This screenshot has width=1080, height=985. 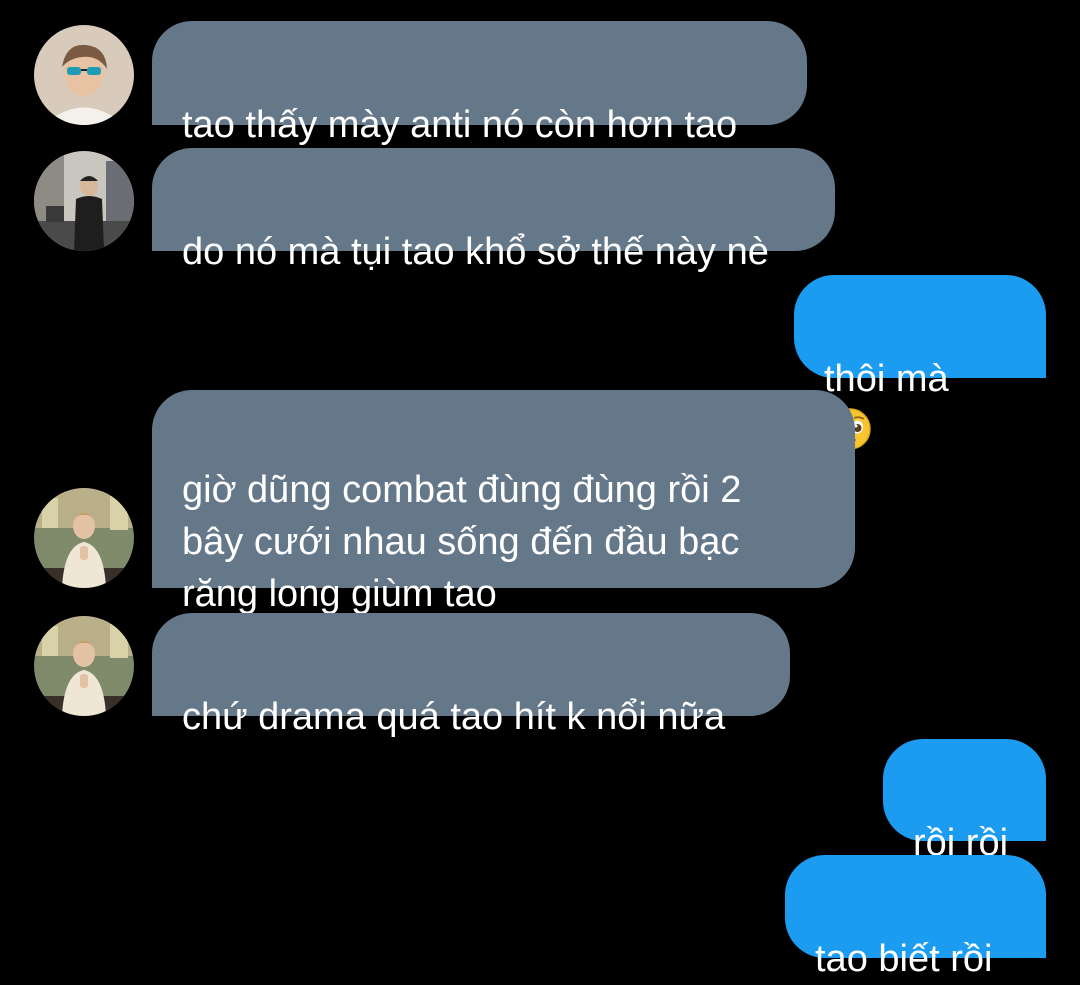 What do you see at coordinates (479, 83) in the screenshot?
I see `message-bubble-incoming: tao thấy mày anti nó còn hơn tao` at bounding box center [479, 83].